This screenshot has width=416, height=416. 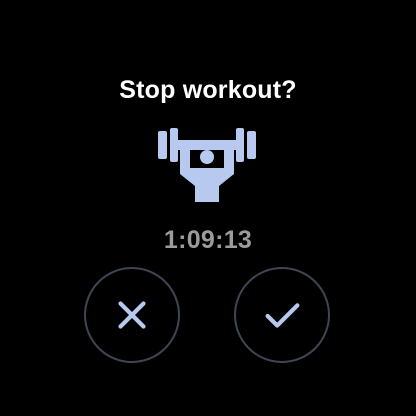 What do you see at coordinates (208, 90) in the screenshot?
I see `dialog-title: Stop workout?` at bounding box center [208, 90].